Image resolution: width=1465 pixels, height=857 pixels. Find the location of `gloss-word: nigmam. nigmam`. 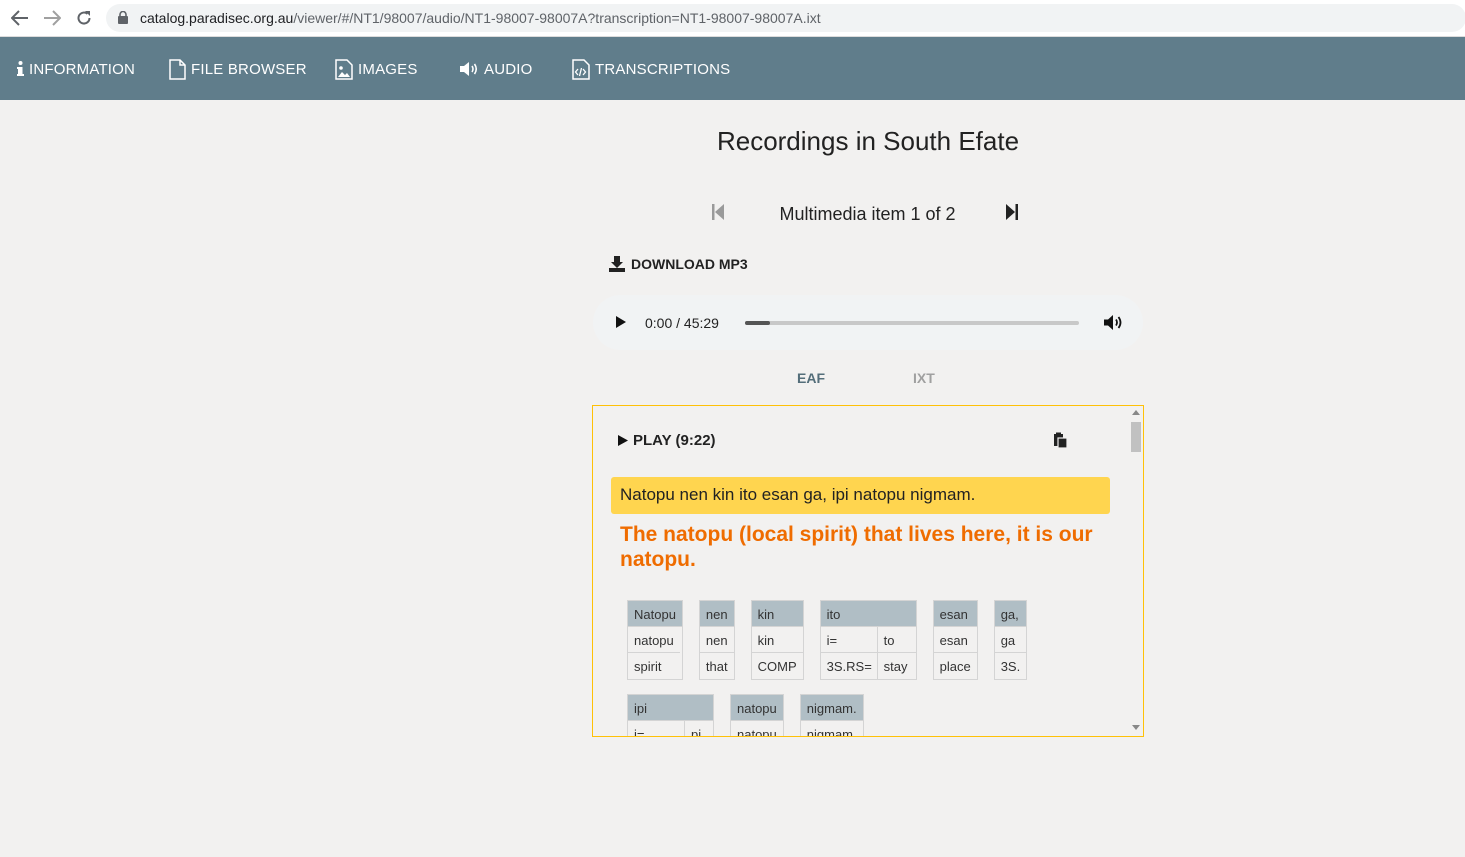

gloss-word: nigmam. nigmam is located at coordinates (831, 715).